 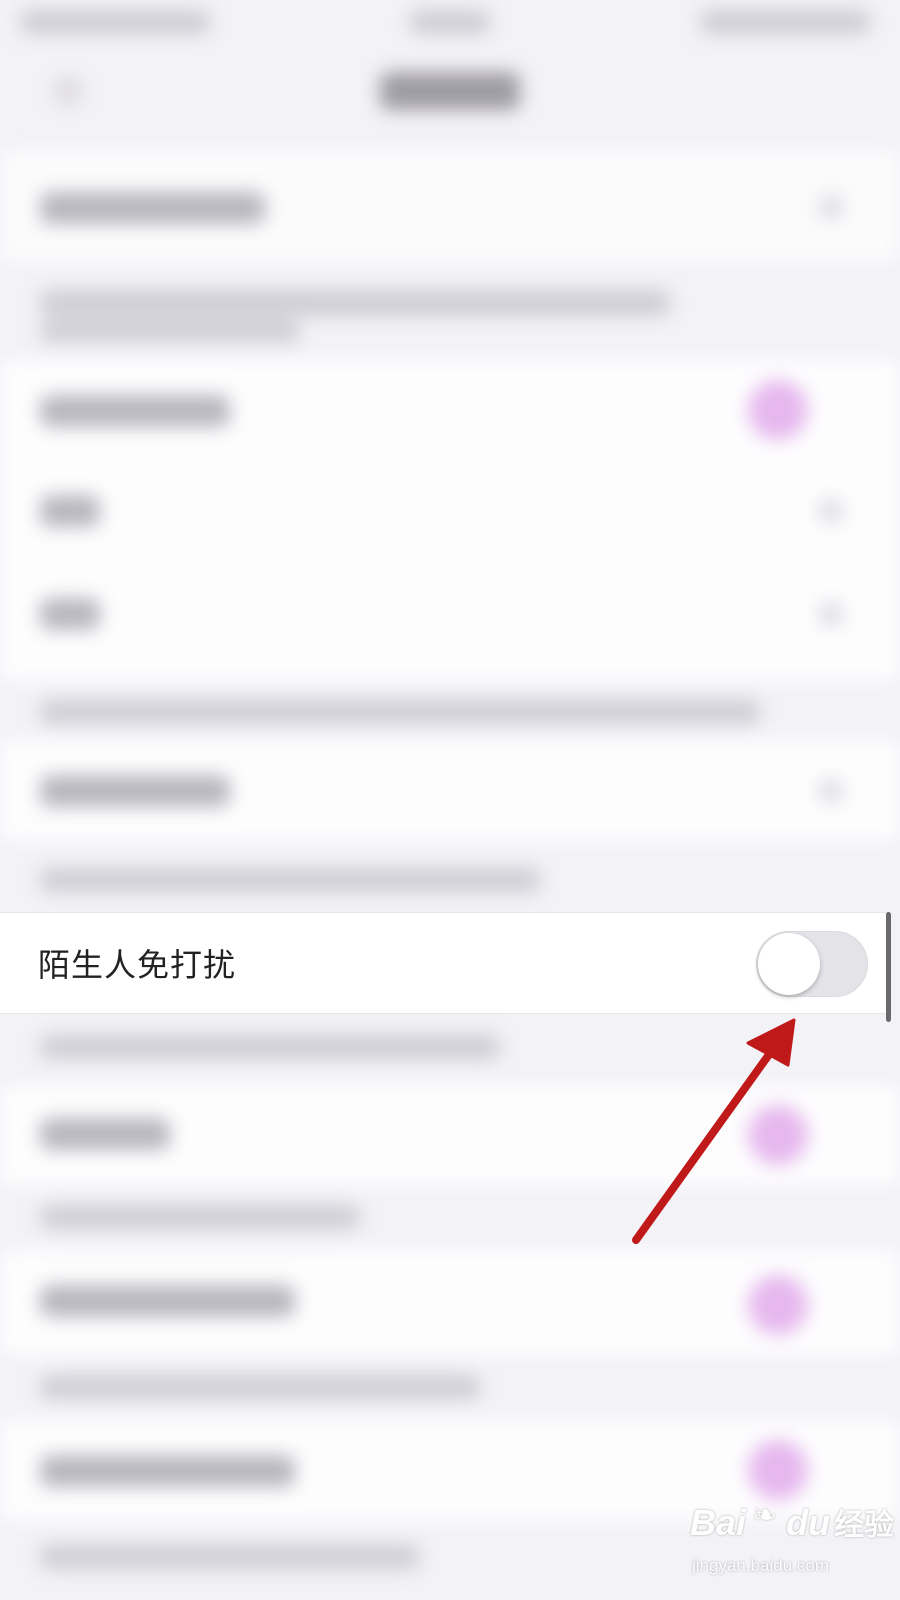 What do you see at coordinates (170, 331) in the screenshot?
I see `section-caption-1b` at bounding box center [170, 331].